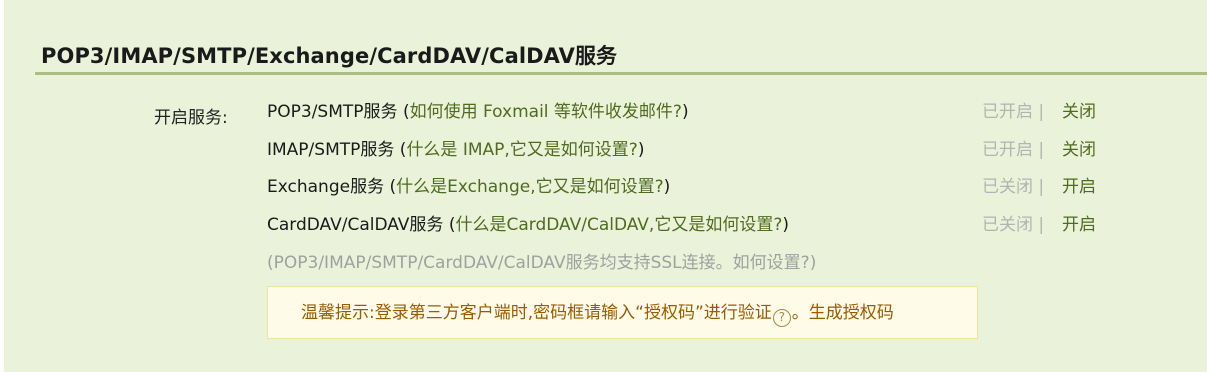 This screenshot has height=372, width=1207. Describe the element at coordinates (536, 313) in the screenshot. I see `tip-text: 温馨提示:登录第三方客户端时,密码框请输入“授权码”进行验证` at that location.